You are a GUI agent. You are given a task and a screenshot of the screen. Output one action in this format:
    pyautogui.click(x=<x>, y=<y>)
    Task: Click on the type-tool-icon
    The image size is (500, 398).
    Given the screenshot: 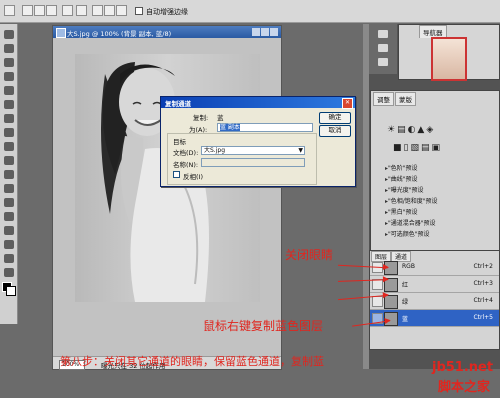 What is the action you would take?
    pyautogui.click(x=9, y=230)
    